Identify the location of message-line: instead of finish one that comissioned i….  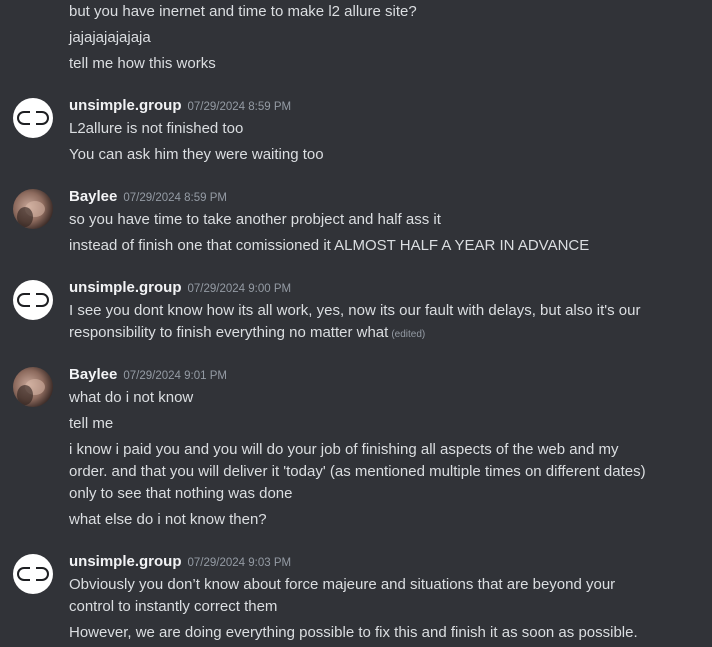
(329, 245).